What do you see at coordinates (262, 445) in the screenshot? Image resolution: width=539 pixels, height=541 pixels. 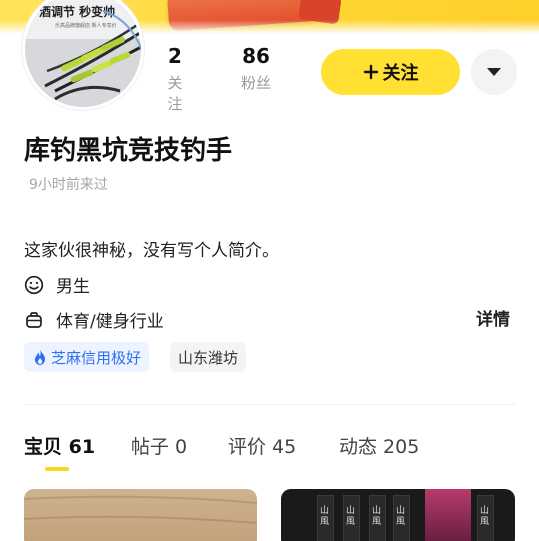 I see `tab-reviews: 评价 45` at bounding box center [262, 445].